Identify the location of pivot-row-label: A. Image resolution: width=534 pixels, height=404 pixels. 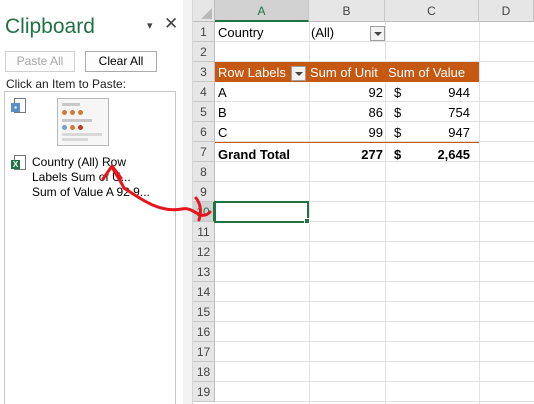
(262, 92).